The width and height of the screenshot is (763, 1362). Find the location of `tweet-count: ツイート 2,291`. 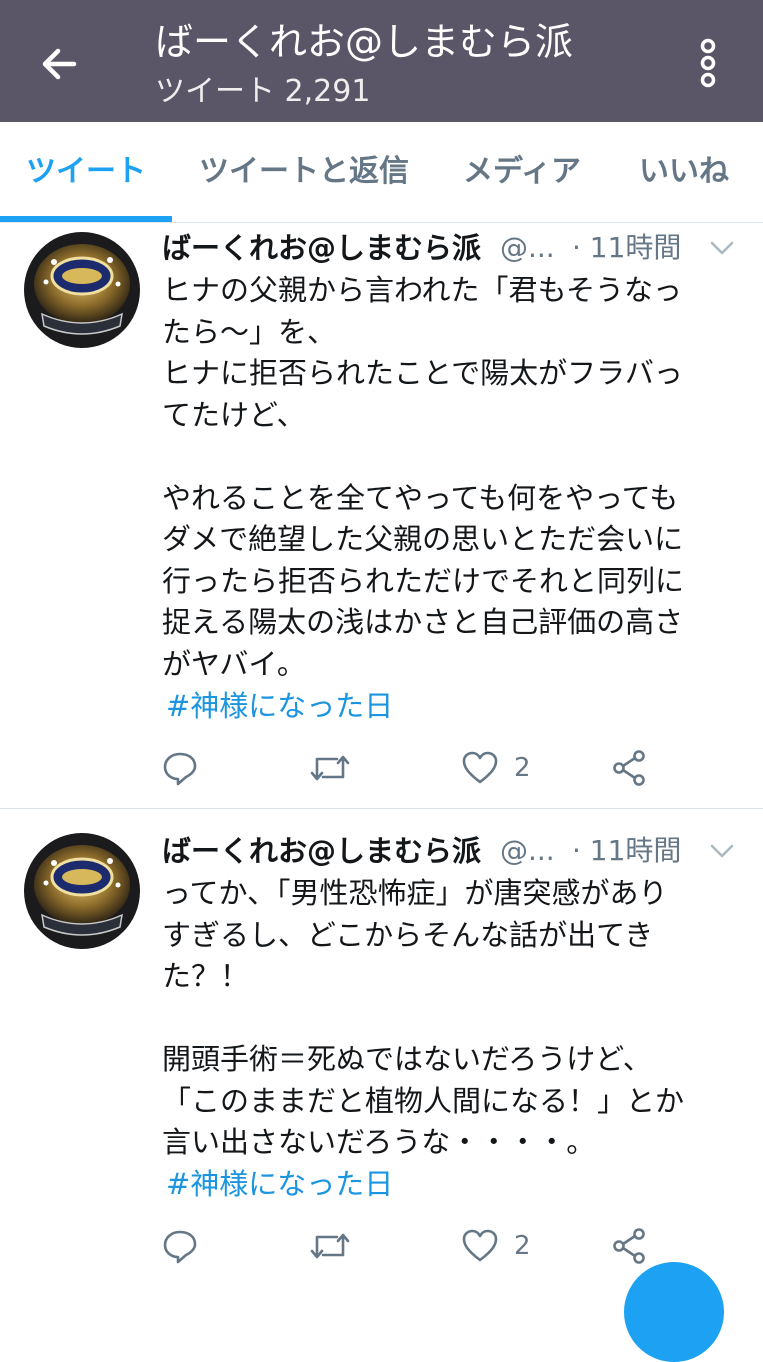

tweet-count: ツイート 2,291 is located at coordinates (263, 91).